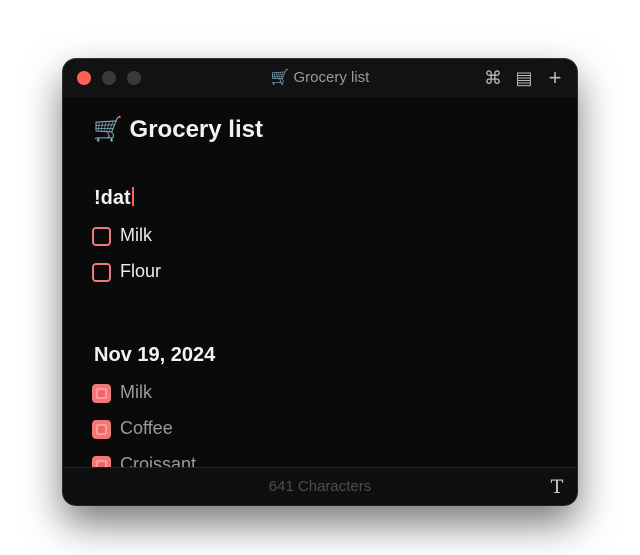 This screenshot has width=640, height=555. Describe the element at coordinates (154, 355) in the screenshot. I see `section-heading-date: Nov 19, 2024` at that location.